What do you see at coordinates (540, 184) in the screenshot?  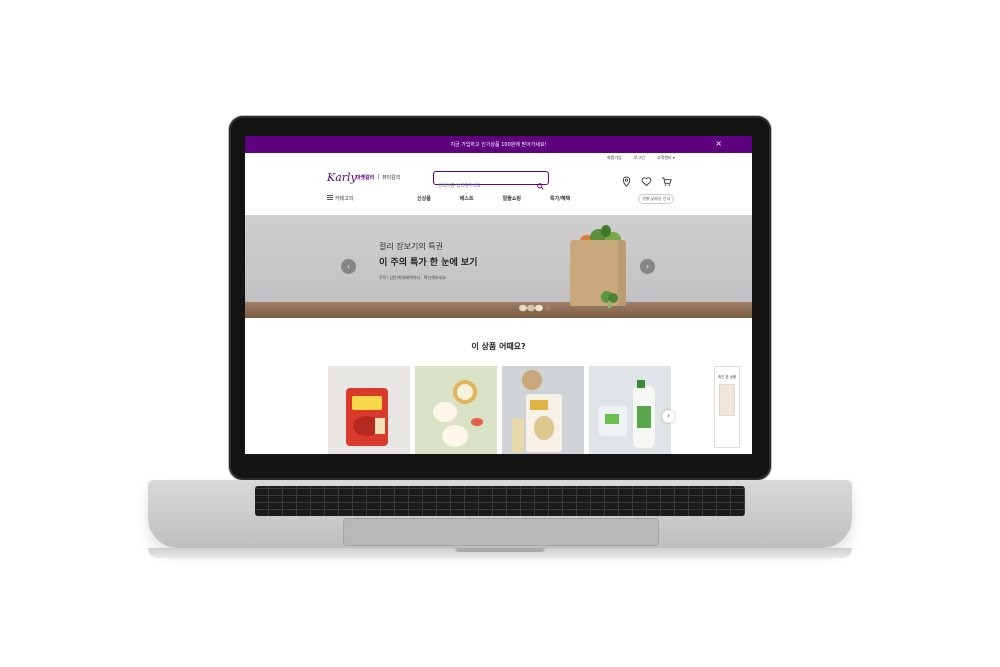 I see `search-icon` at bounding box center [540, 184].